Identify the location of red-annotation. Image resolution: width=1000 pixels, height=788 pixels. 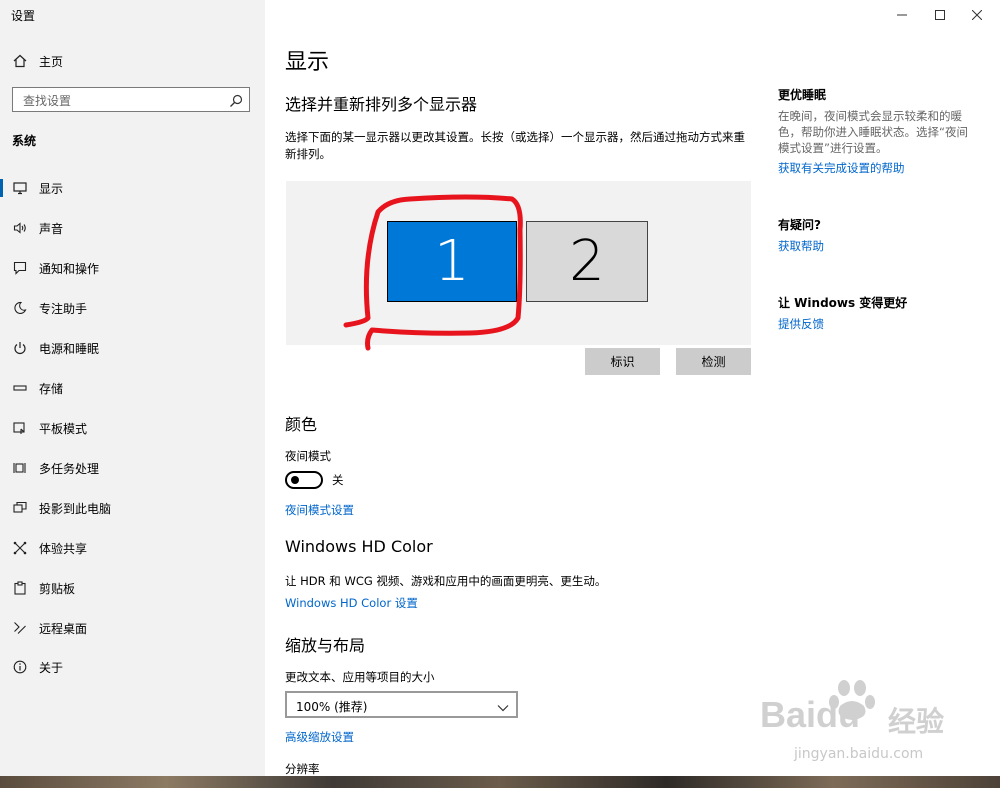
(433, 272).